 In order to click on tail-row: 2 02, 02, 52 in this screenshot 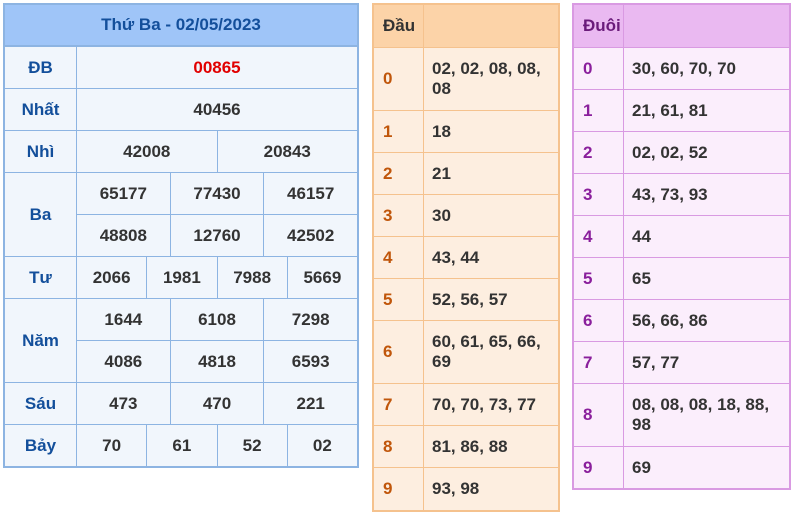, I will do `click(681, 153)`.